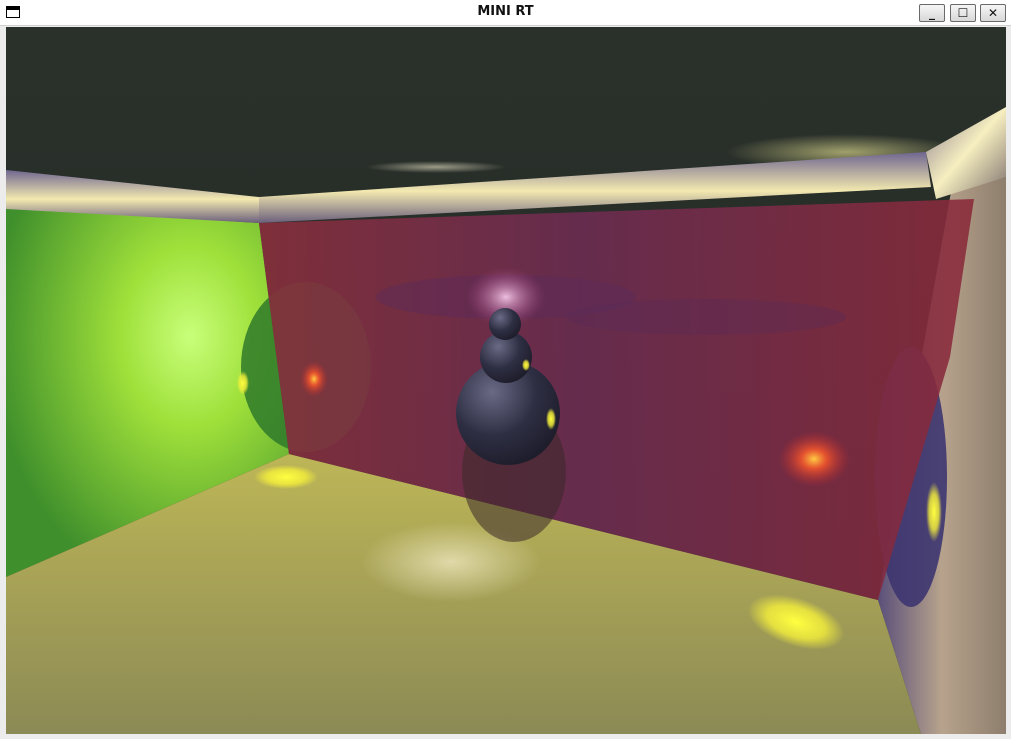 This screenshot has height=739, width=1011. Describe the element at coordinates (243, 383) in the screenshot. I see `green-sphere-highlight` at that location.